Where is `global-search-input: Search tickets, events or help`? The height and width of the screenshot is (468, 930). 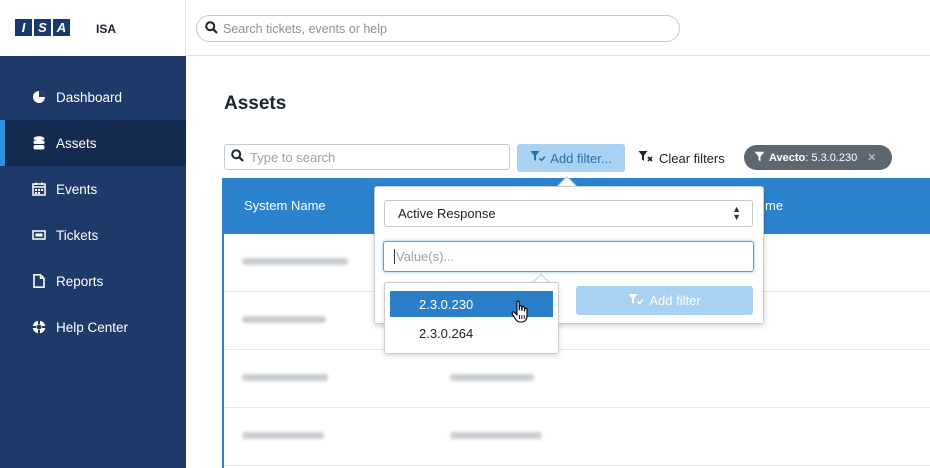
global-search-input: Search tickets, events or help is located at coordinates (438, 28).